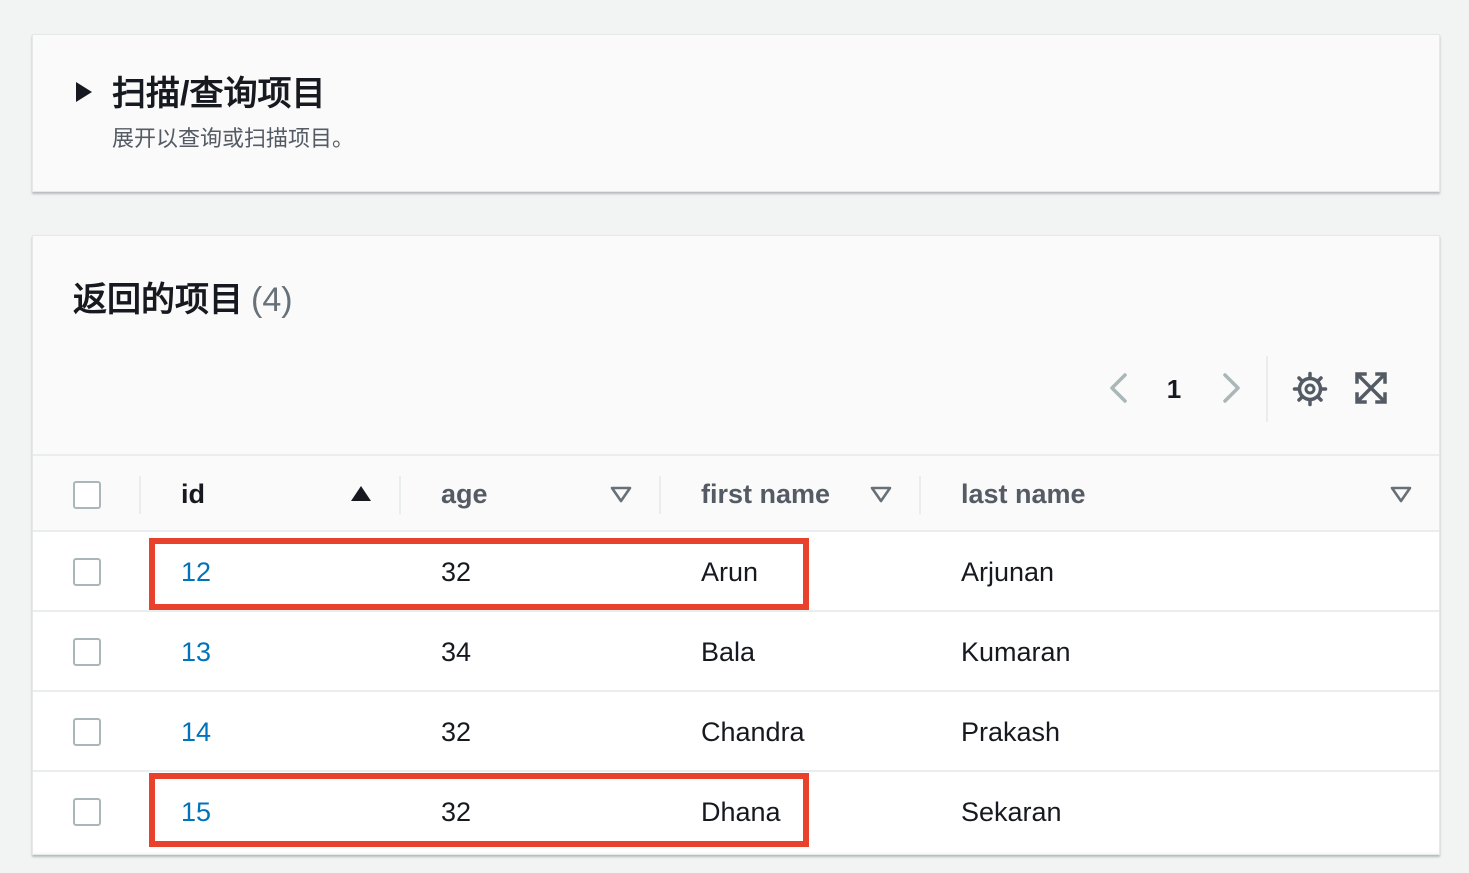 Image resolution: width=1469 pixels, height=873 pixels. I want to click on cell-age: 34, so click(456, 652).